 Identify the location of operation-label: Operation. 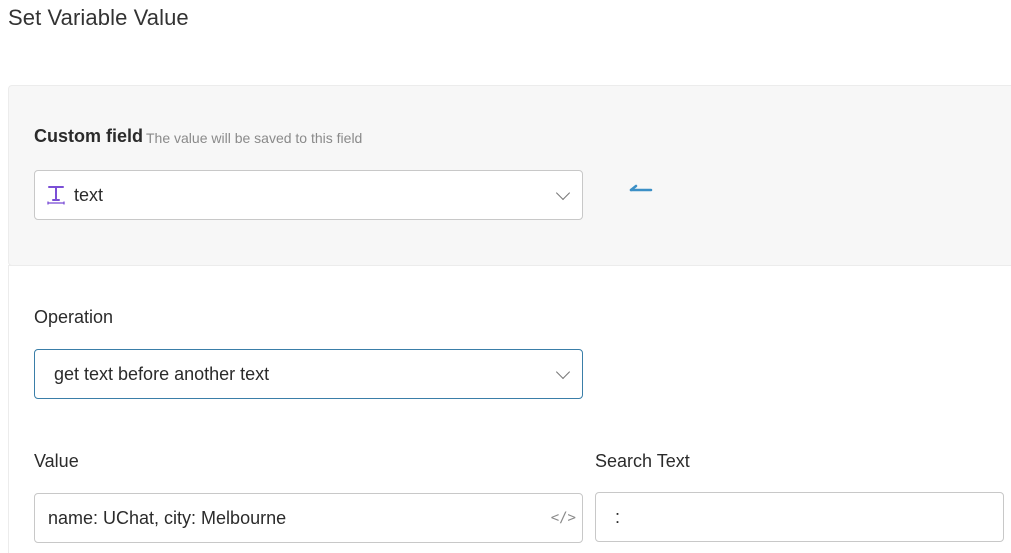
(74, 317).